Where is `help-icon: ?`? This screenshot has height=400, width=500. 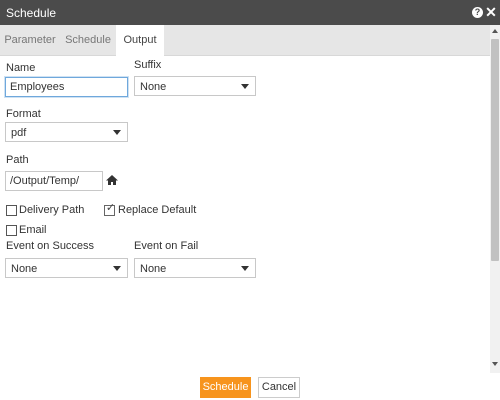 help-icon: ? is located at coordinates (477, 12).